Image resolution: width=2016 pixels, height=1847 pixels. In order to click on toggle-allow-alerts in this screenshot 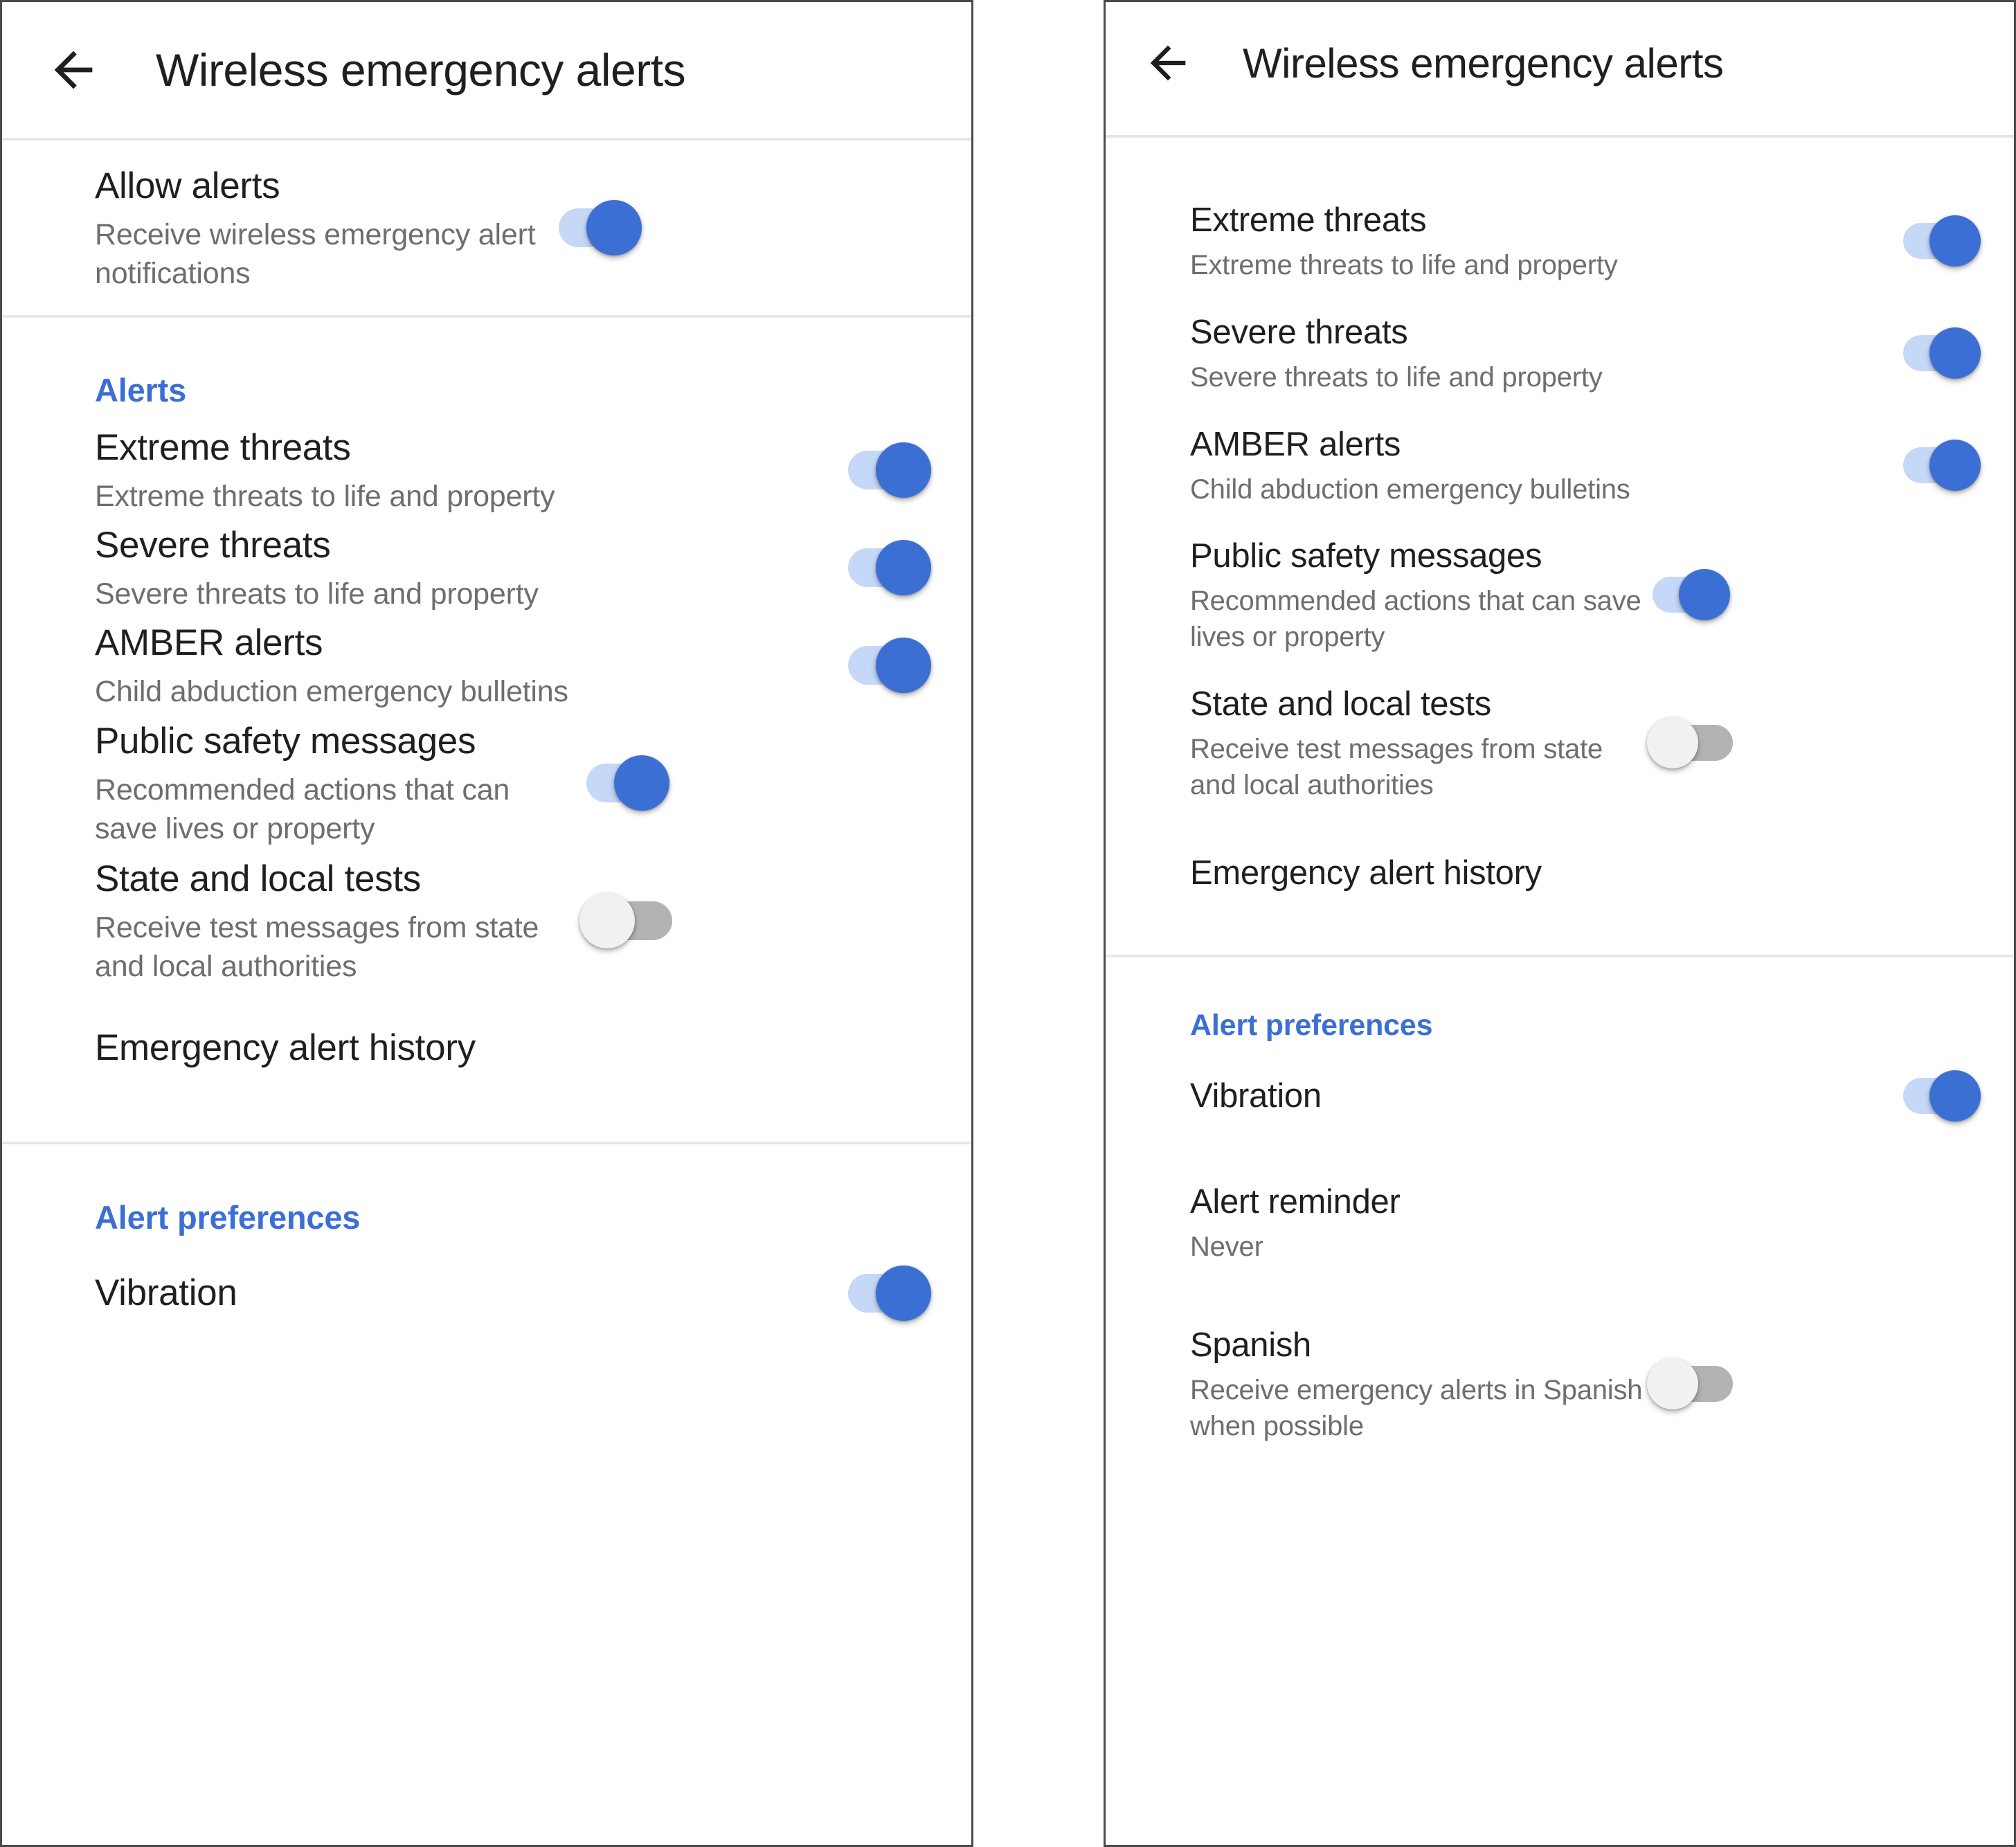, I will do `click(597, 228)`.